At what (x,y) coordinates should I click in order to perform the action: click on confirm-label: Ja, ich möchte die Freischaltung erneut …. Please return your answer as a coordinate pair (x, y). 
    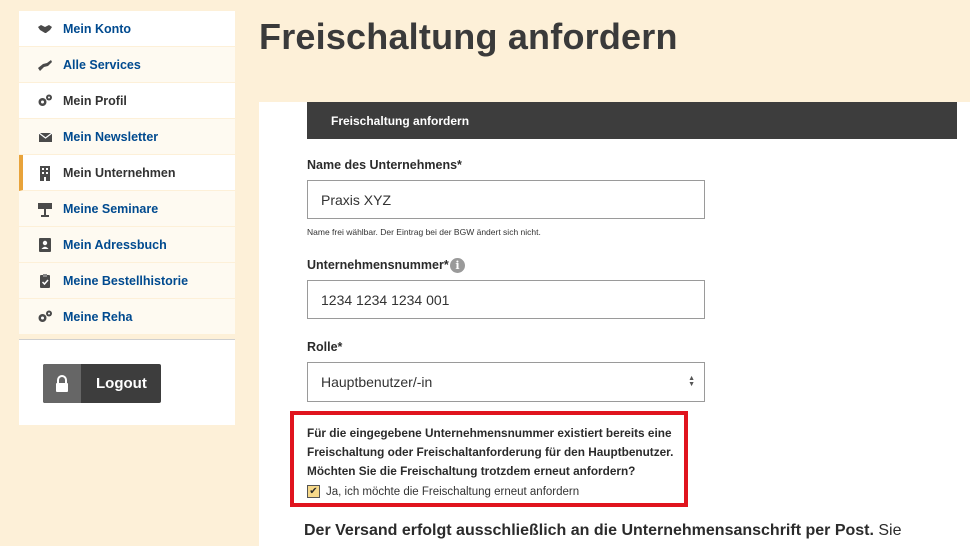
    Looking at the image, I should click on (453, 491).